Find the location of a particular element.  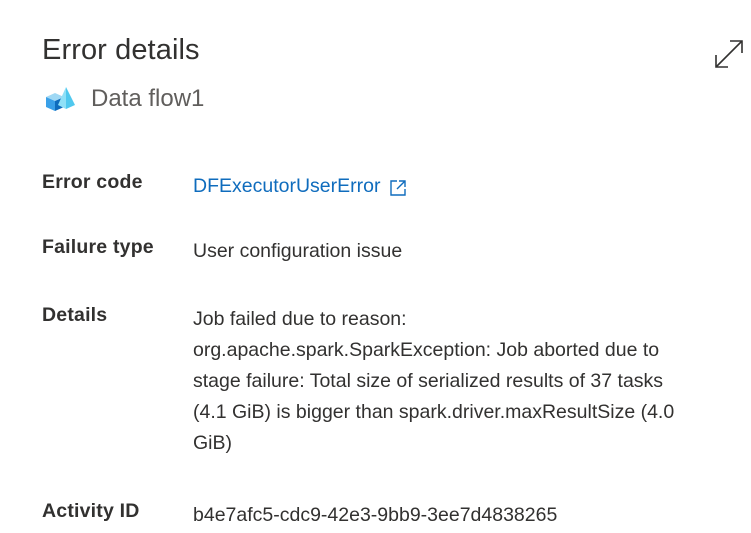

failure-type-value: User configuration issue is located at coordinates (298, 251).